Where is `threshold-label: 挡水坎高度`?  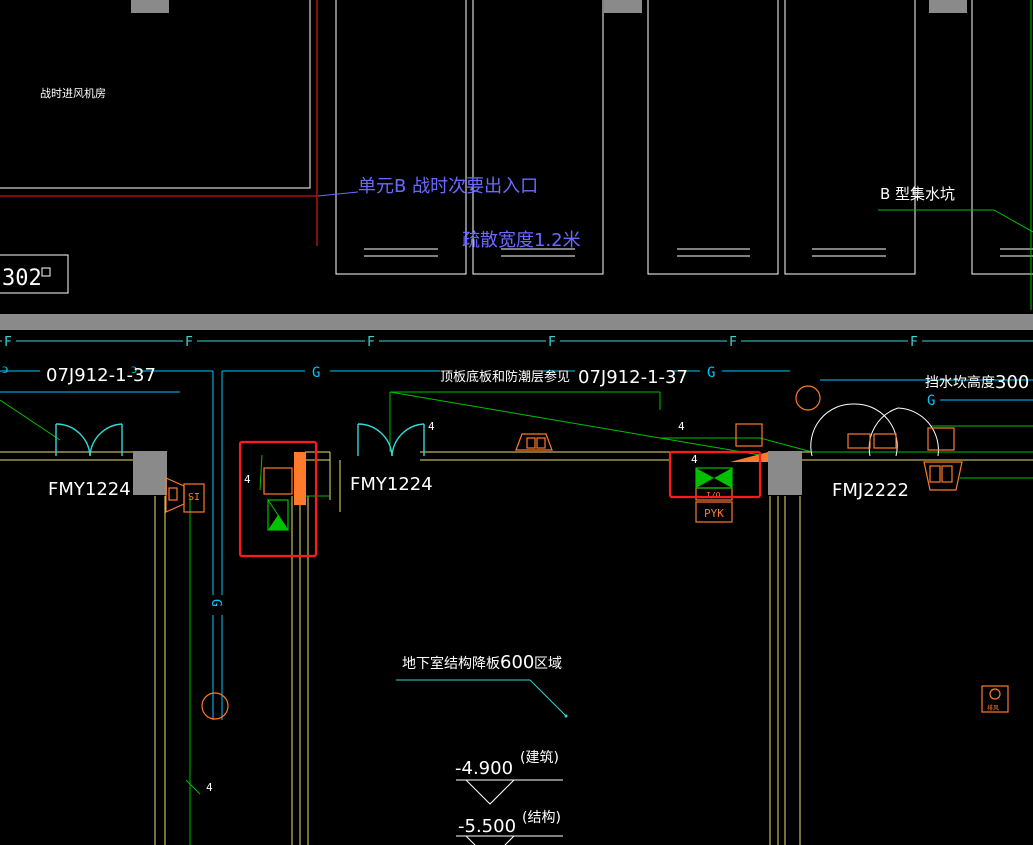 threshold-label: 挡水坎高度 is located at coordinates (960, 382).